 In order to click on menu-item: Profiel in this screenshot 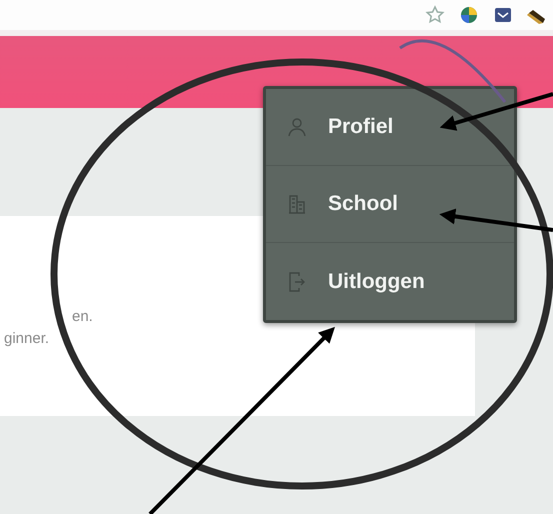, I will do `click(390, 127)`.